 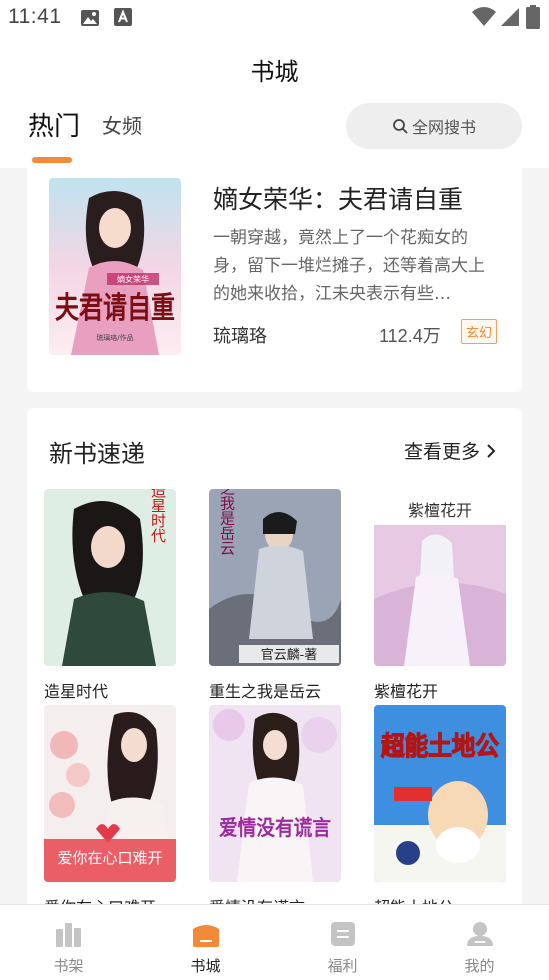 What do you see at coordinates (90, 18) in the screenshot?
I see `image-notification-icon` at bounding box center [90, 18].